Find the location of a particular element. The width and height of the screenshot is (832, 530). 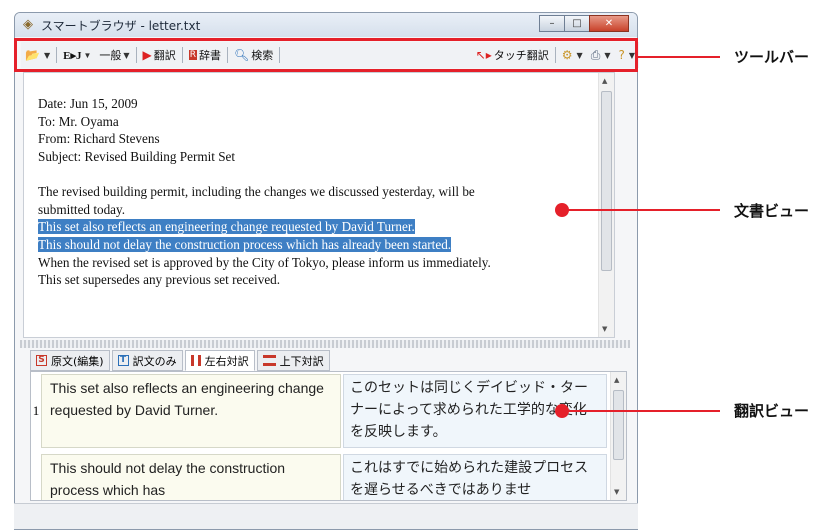

window-title: スマートブラウザ - letter.txt is located at coordinates (121, 26).